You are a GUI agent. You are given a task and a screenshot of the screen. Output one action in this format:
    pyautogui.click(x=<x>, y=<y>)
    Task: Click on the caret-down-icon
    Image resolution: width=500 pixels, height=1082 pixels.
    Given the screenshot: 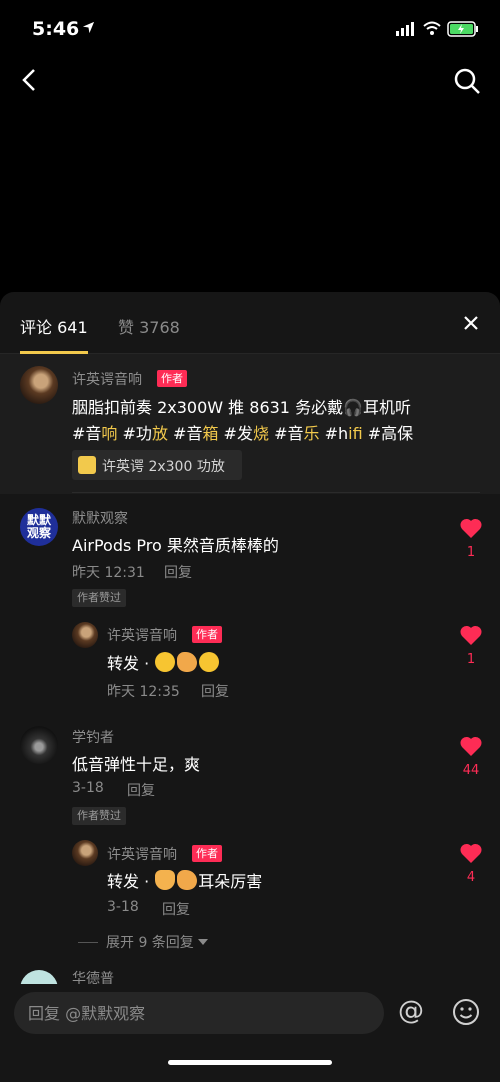 What is the action you would take?
    pyautogui.click(x=203, y=942)
    